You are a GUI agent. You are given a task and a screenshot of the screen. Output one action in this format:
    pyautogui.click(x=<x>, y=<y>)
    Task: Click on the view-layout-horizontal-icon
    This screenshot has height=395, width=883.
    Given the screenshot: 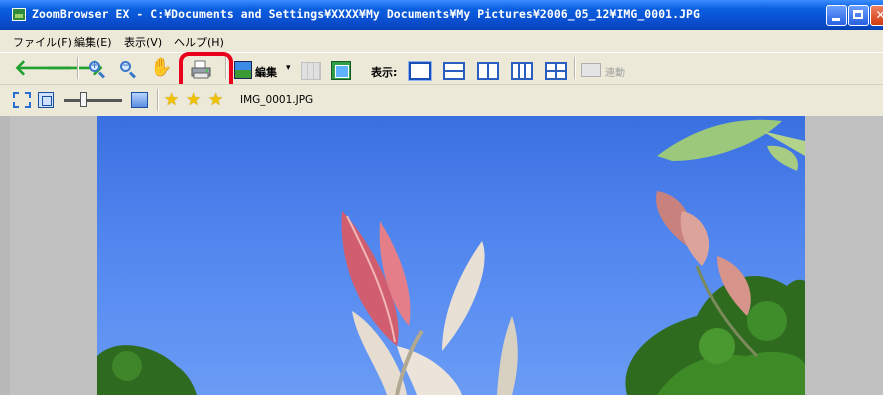 What is the action you would take?
    pyautogui.click(x=454, y=71)
    